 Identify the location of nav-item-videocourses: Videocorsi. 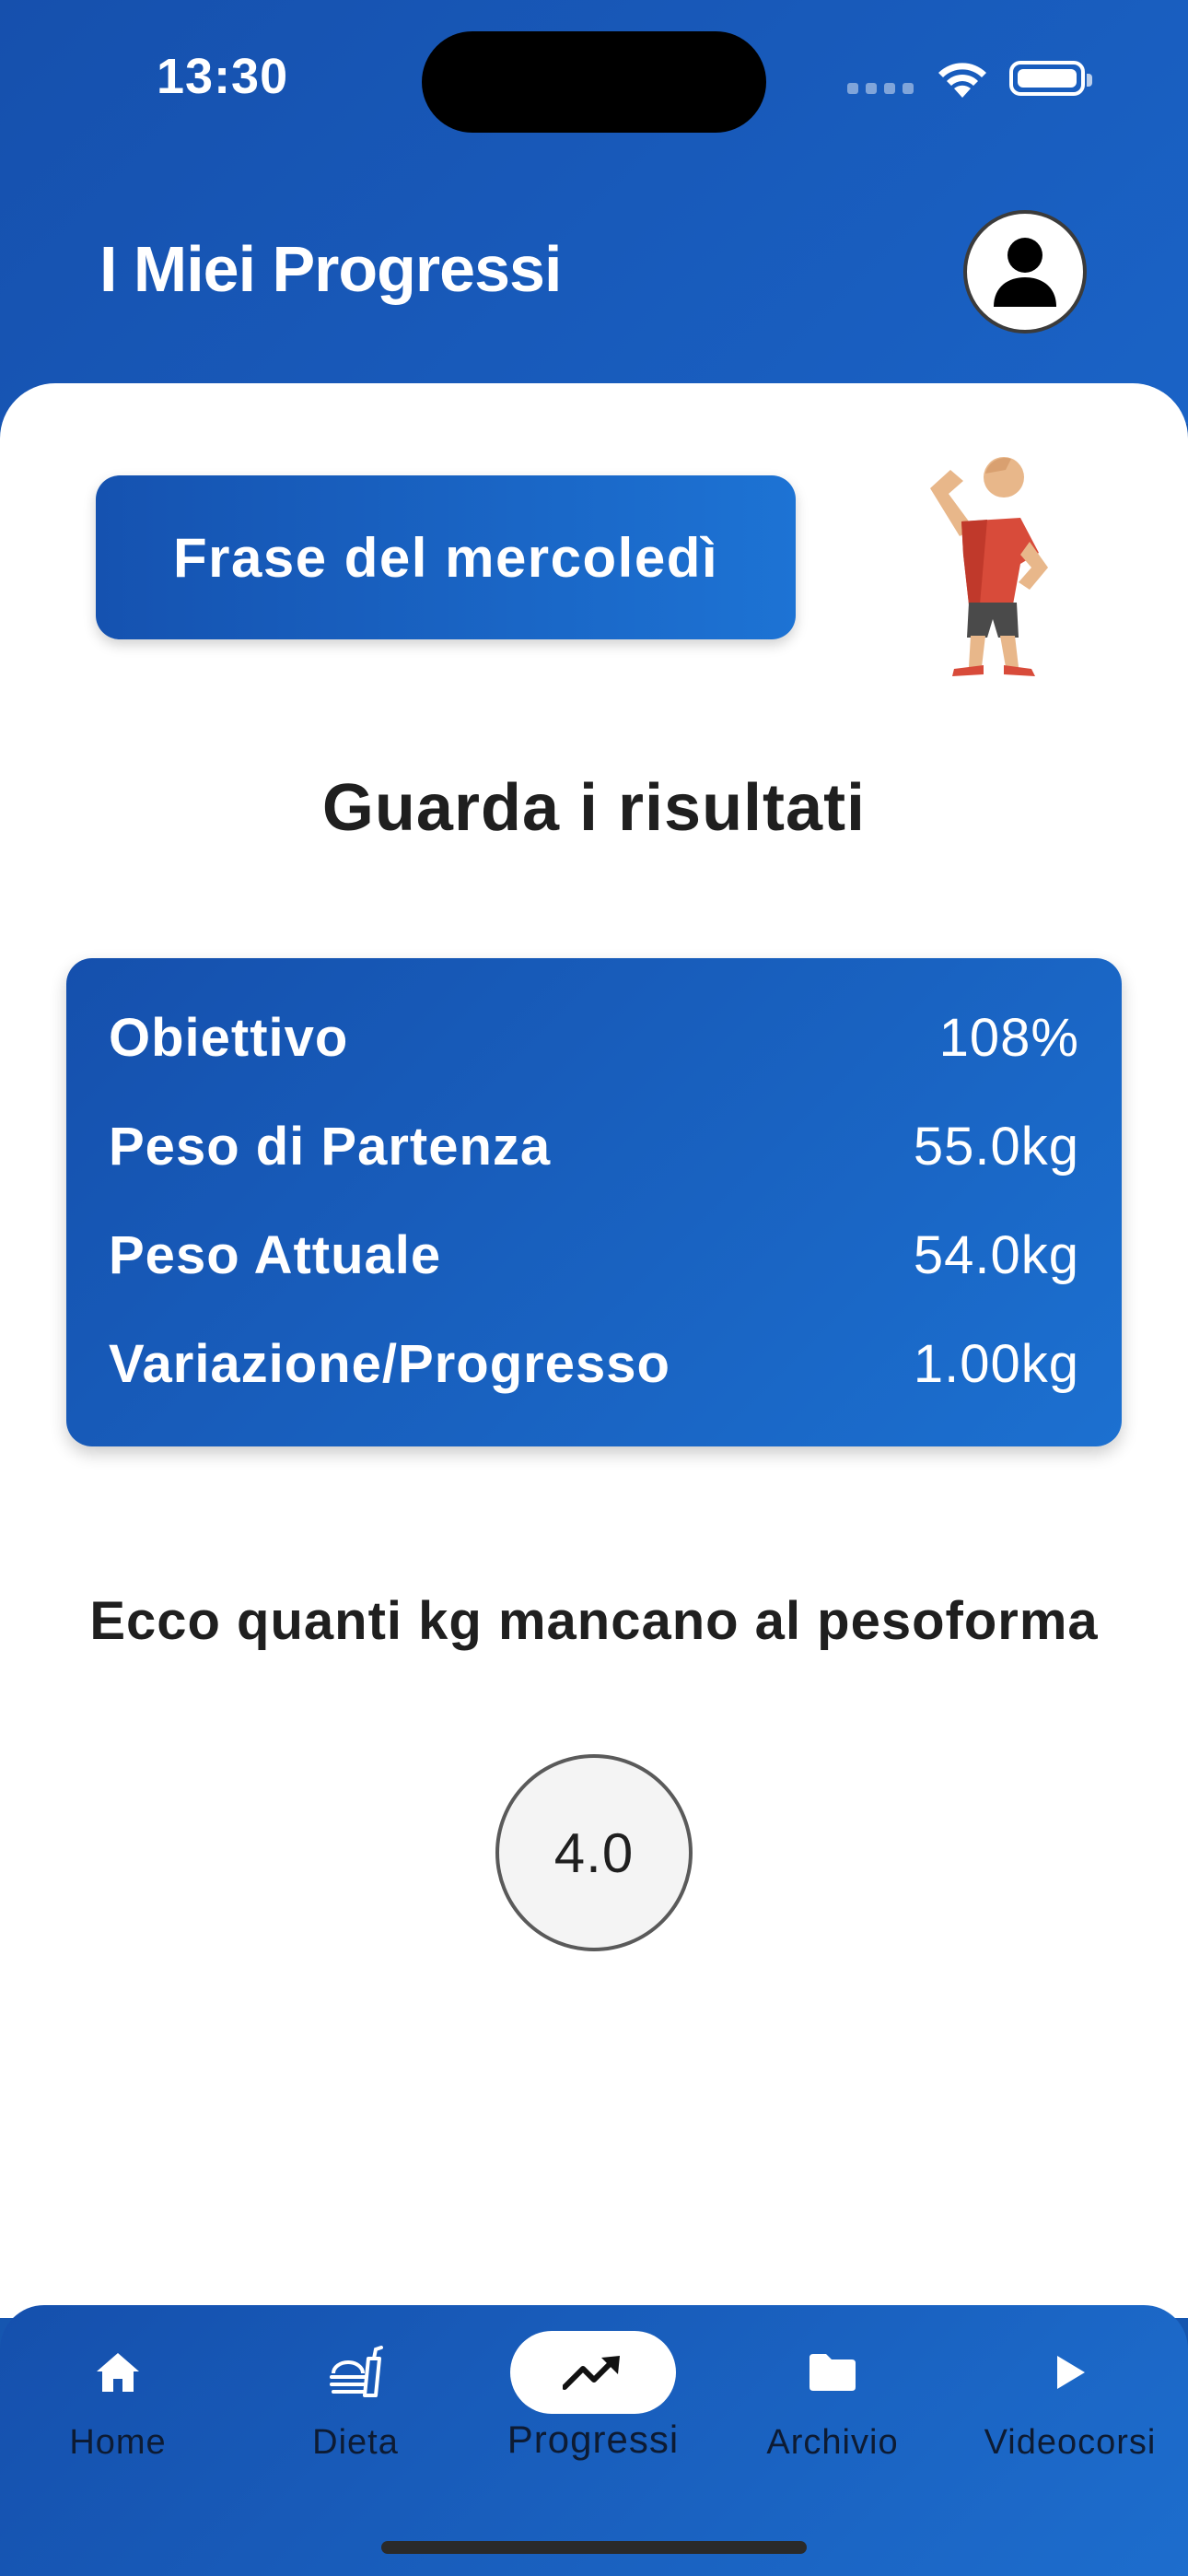
(1070, 2400).